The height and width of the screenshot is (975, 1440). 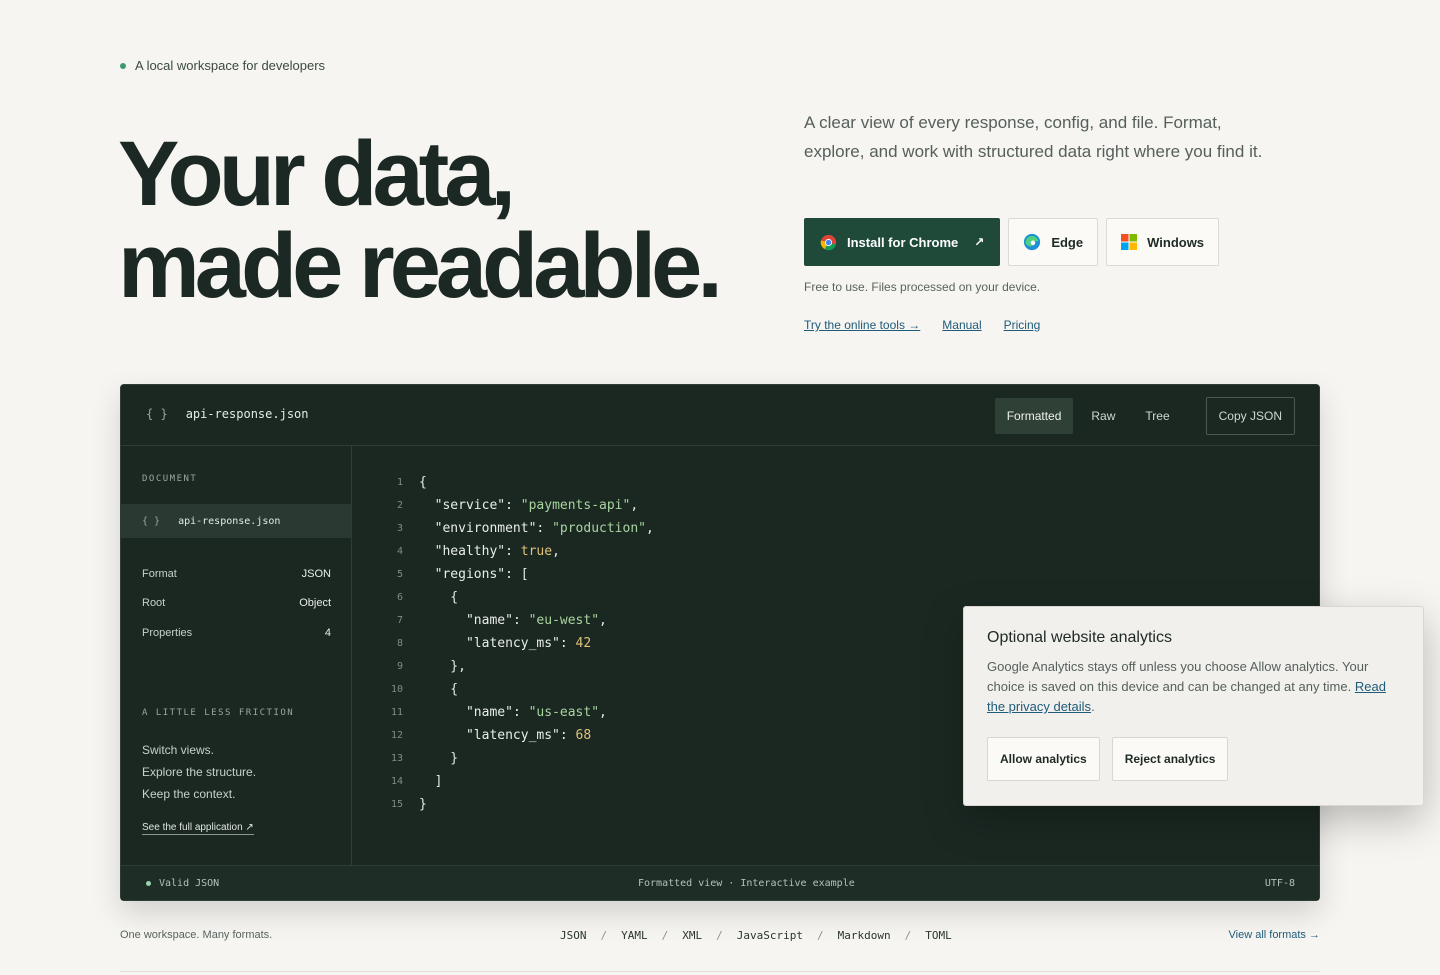 I want to click on code-line: 11 "name": "us-east",, so click(x=517, y=712).